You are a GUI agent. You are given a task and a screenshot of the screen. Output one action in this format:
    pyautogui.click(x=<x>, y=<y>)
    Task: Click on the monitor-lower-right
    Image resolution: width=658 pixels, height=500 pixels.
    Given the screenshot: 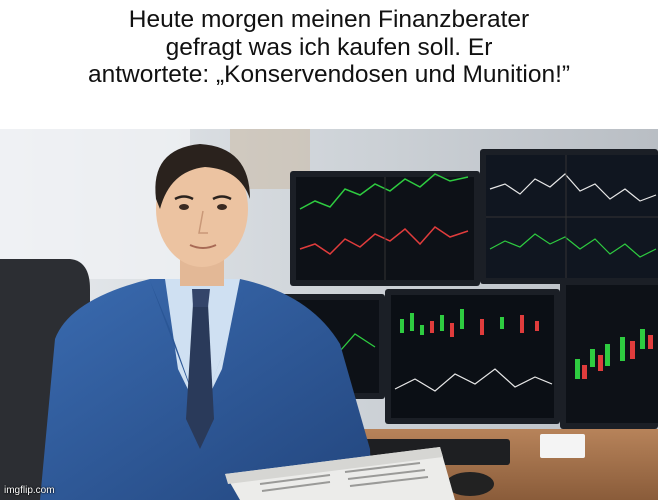 What is the action you would take?
    pyautogui.click(x=609, y=354)
    